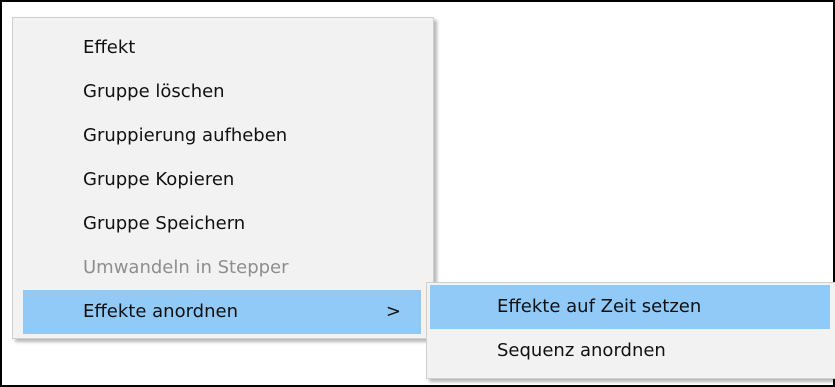  Describe the element at coordinates (164, 223) in the screenshot. I see `menu-item-label: Gruppe Speichern` at that location.